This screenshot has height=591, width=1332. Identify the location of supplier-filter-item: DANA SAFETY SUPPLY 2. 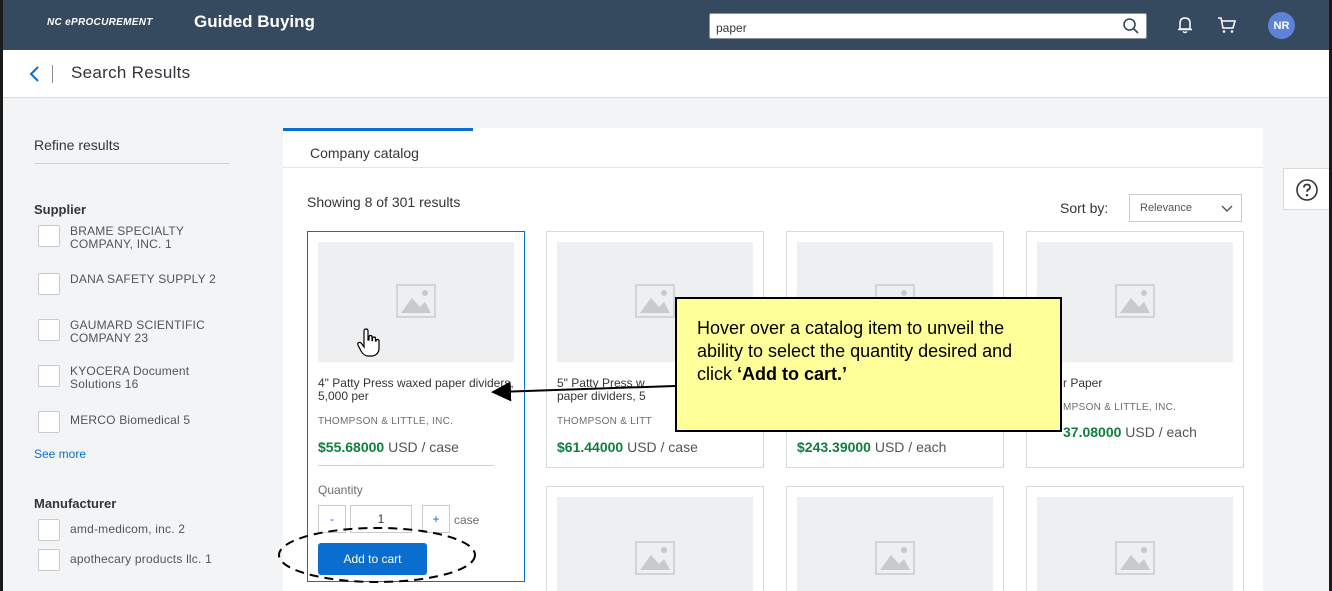
(139, 293).